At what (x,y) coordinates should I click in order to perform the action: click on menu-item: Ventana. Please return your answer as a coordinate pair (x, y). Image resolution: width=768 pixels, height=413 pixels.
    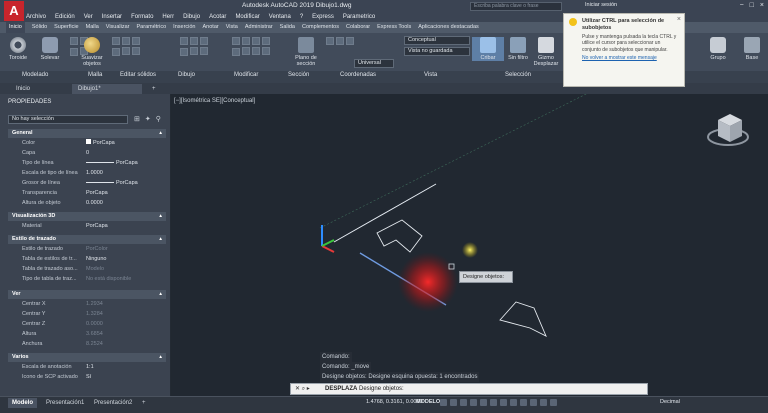
    Looking at the image, I should click on (280, 17).